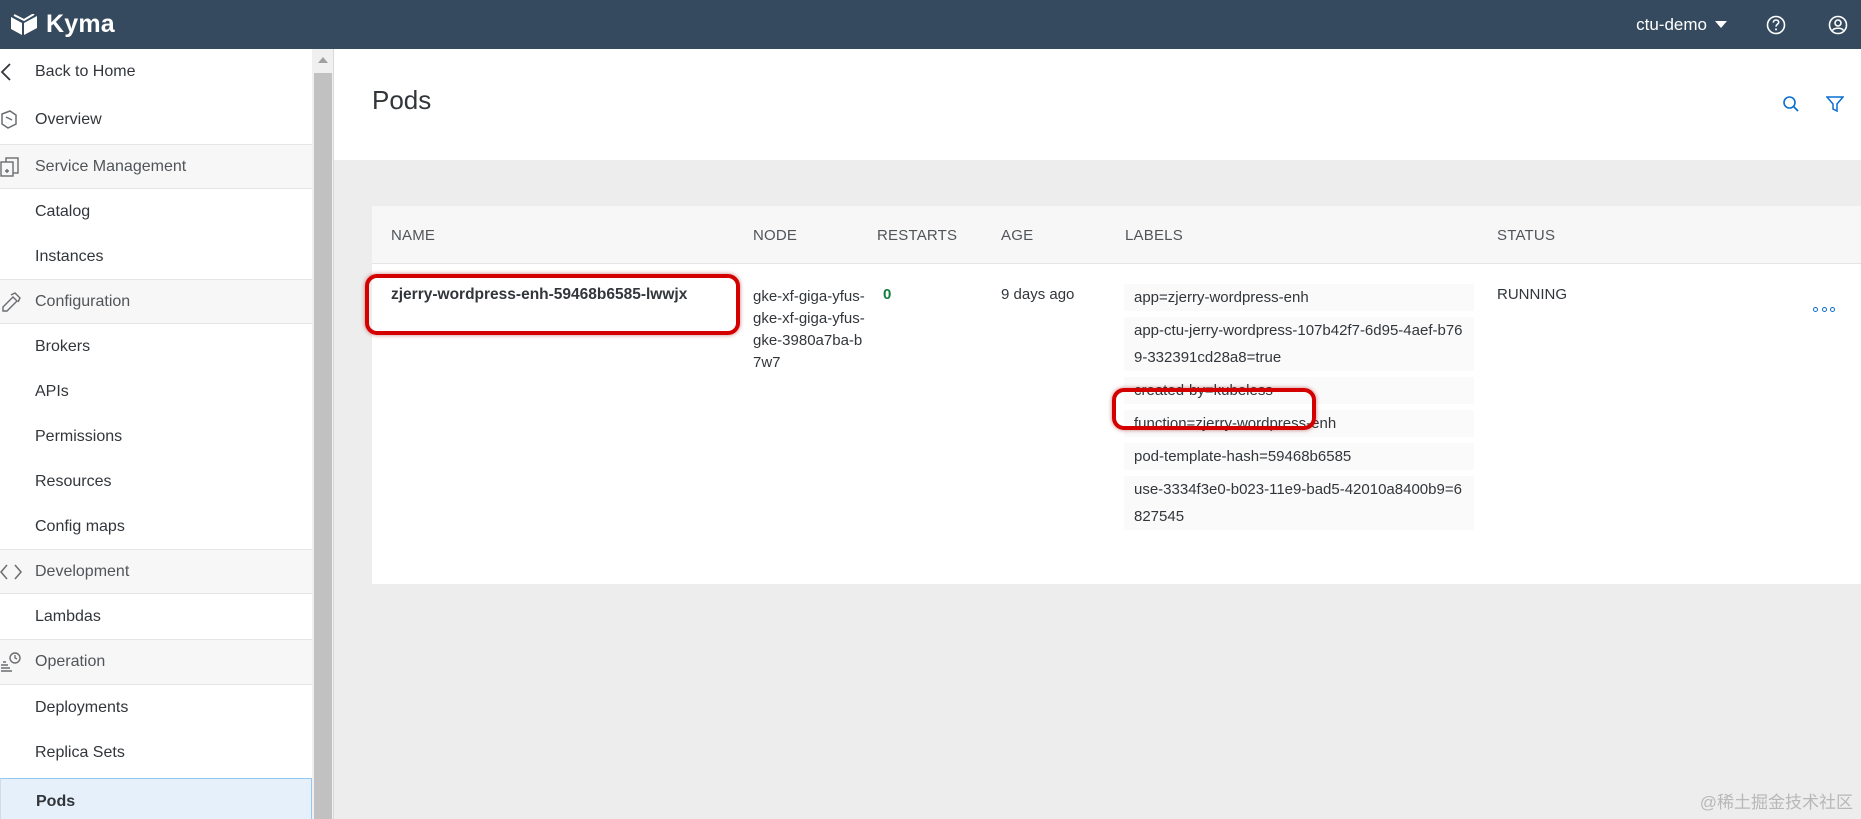 This screenshot has height=819, width=1861. What do you see at coordinates (323, 446) in the screenshot?
I see `scrollbar-thumb` at bounding box center [323, 446].